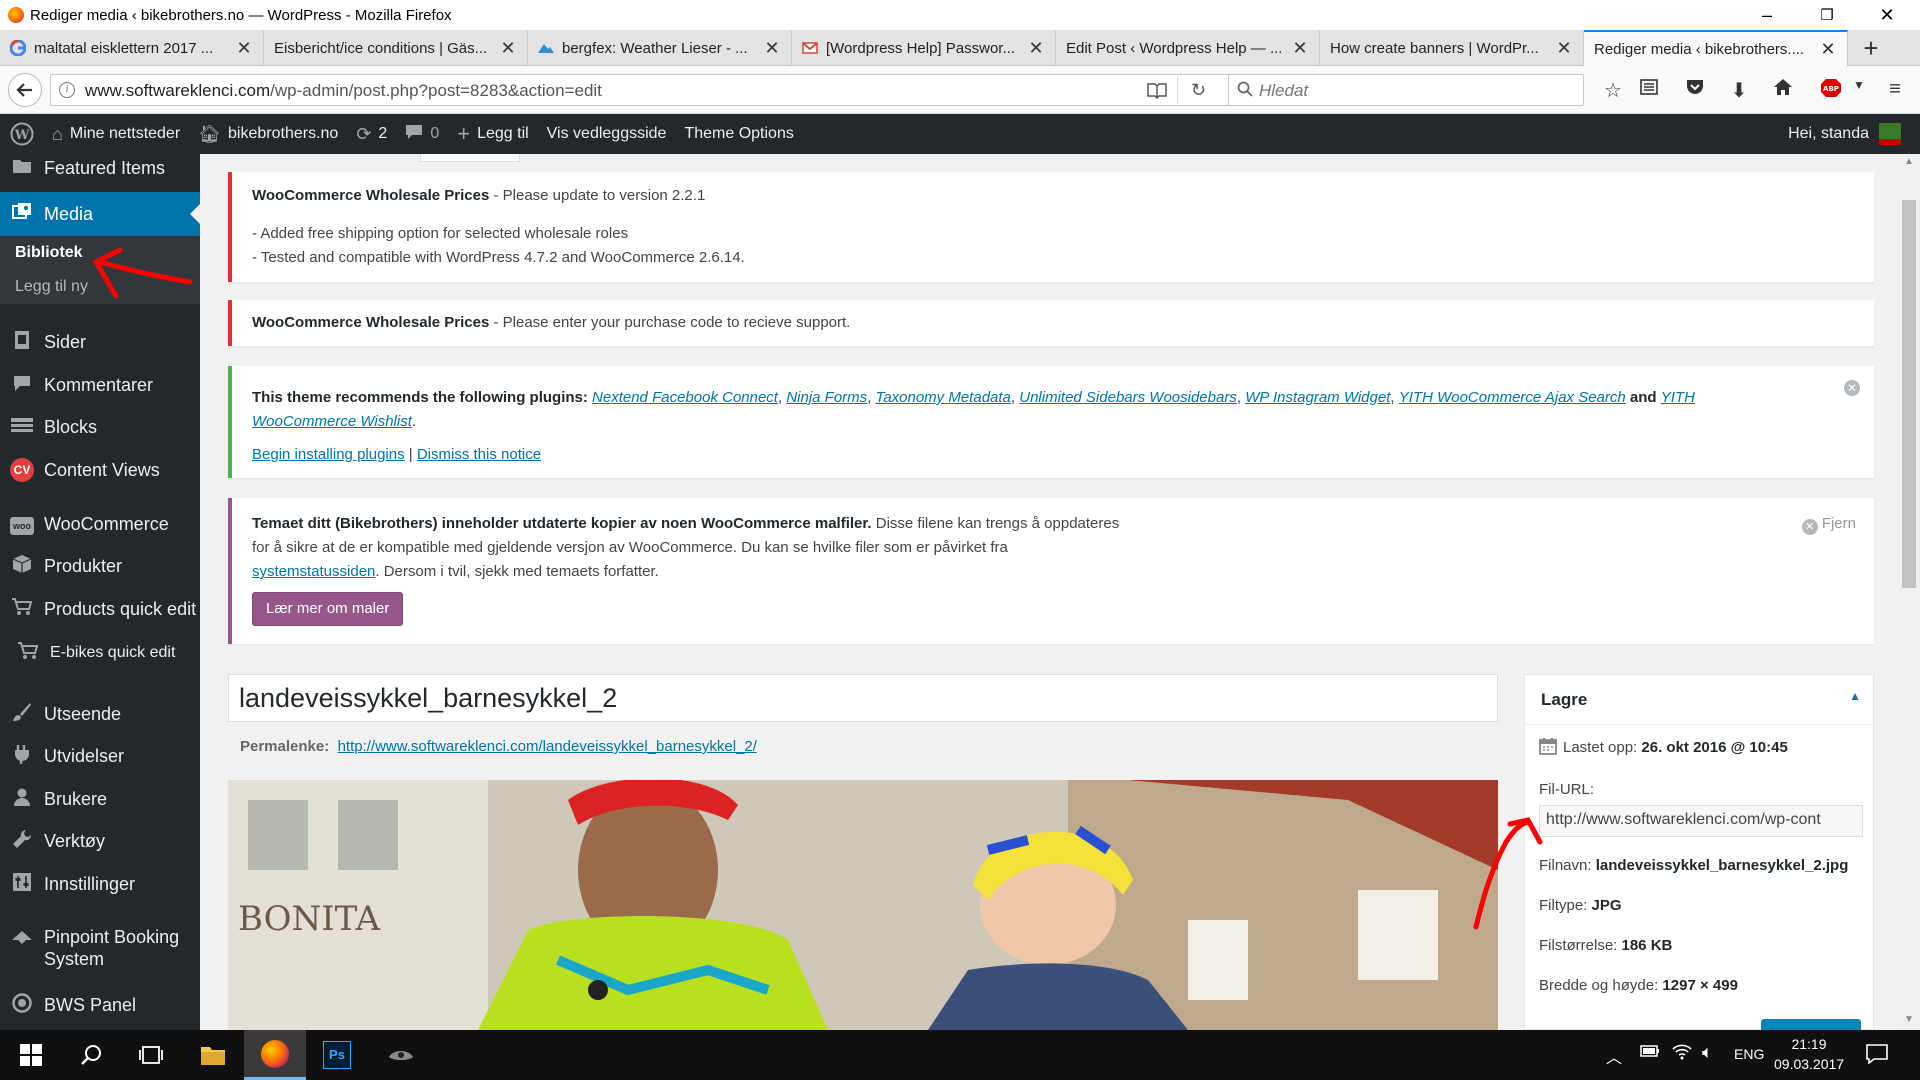 This screenshot has height=1080, width=1920. Describe the element at coordinates (685, 397) in the screenshot. I see `plugin-link-nextend: Nextend Facebook Connect` at that location.